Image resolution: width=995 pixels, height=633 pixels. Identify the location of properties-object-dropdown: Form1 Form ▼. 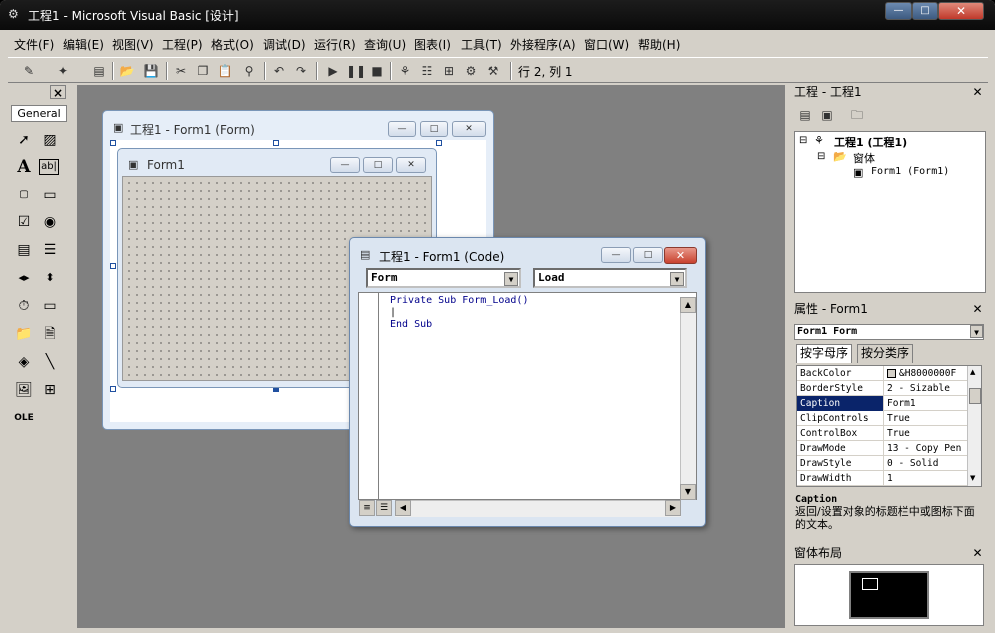
(889, 332).